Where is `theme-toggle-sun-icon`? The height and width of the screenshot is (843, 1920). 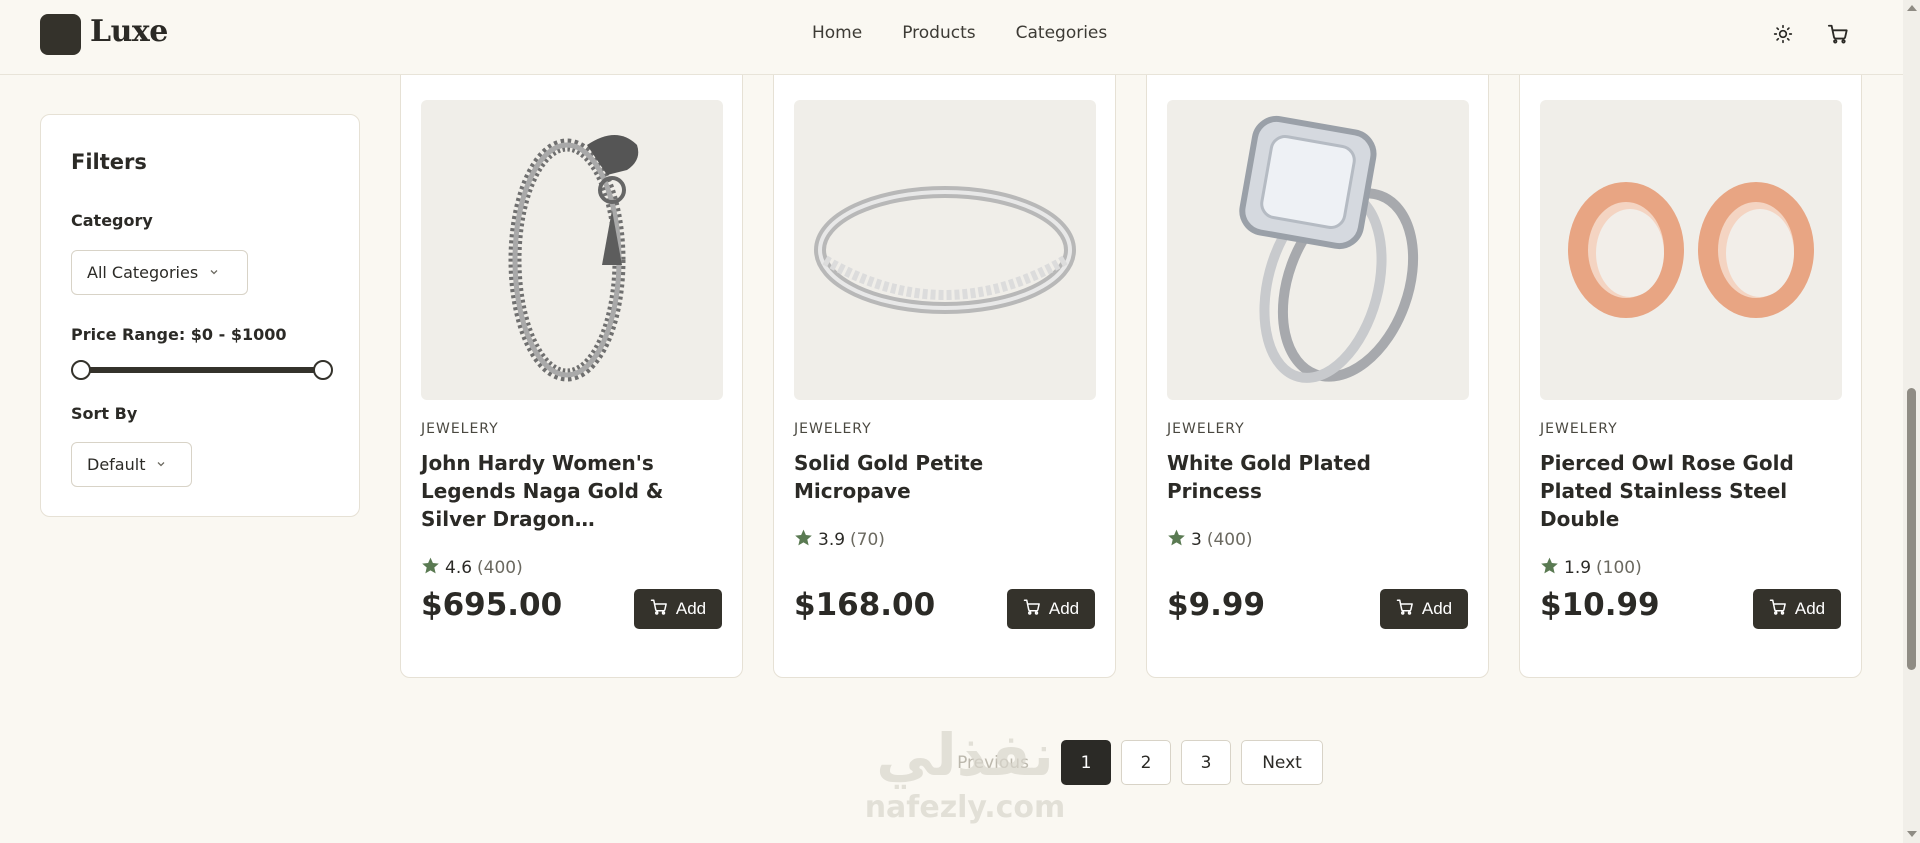 theme-toggle-sun-icon is located at coordinates (1783, 34).